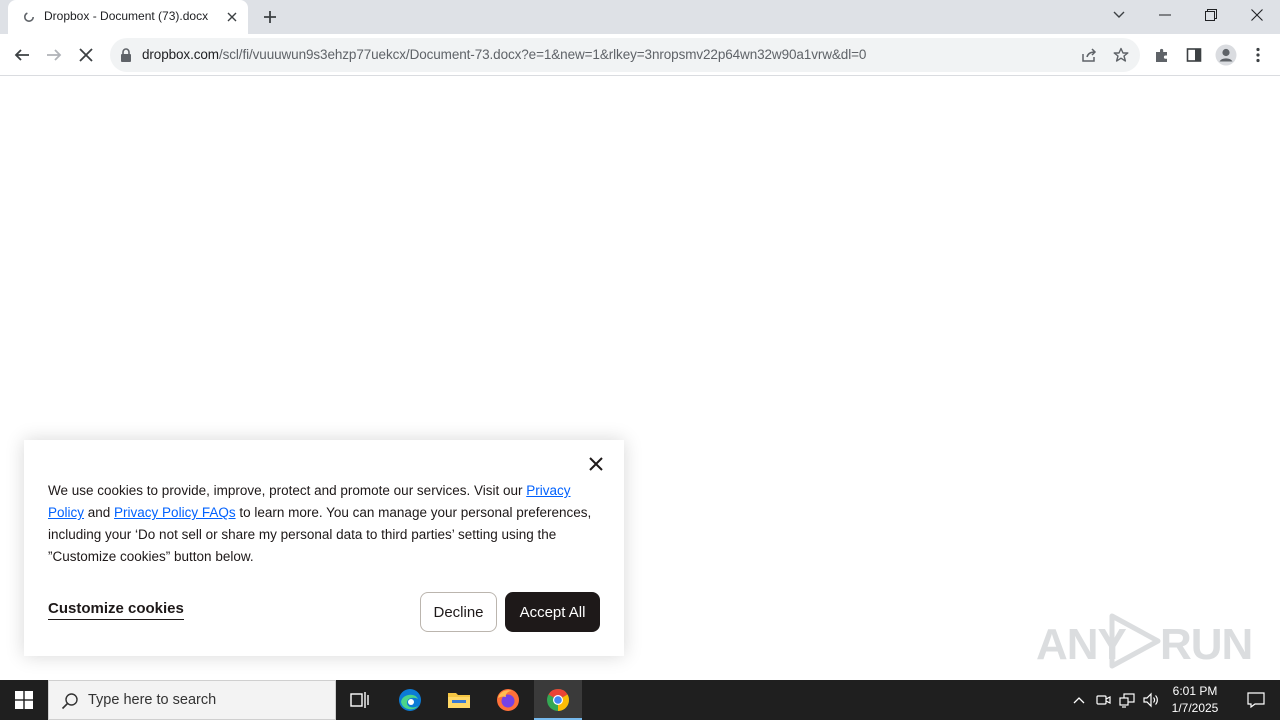  What do you see at coordinates (1135, 641) in the screenshot?
I see `play-logo-icon` at bounding box center [1135, 641].